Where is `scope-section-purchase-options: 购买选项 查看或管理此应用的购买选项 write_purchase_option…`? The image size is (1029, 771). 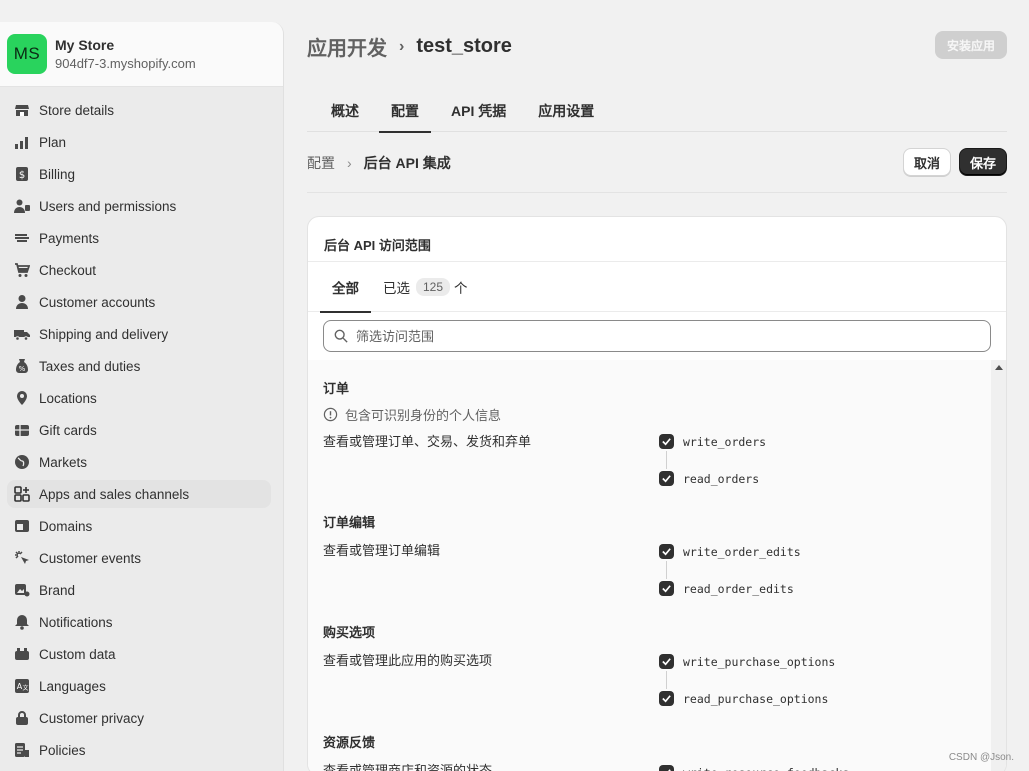
scope-section-purchase-options: 购买选项 查看或管理此应用的购买选项 write_purchase_option… is located at coordinates (648, 664).